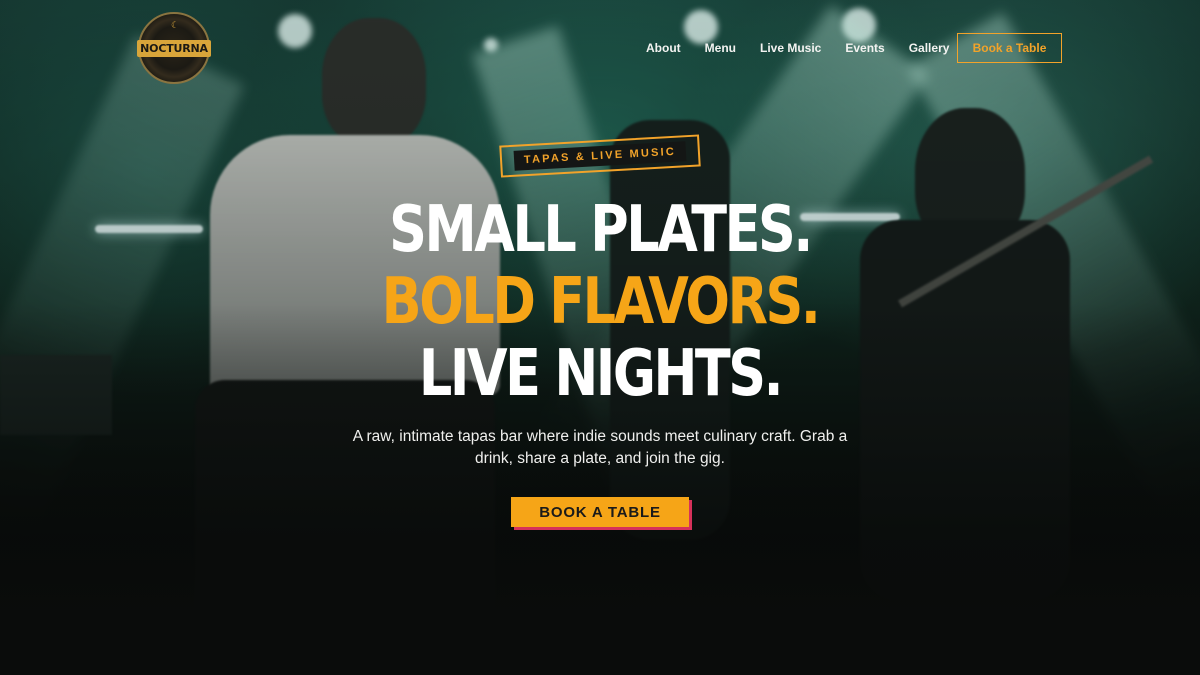  What do you see at coordinates (720, 48) in the screenshot?
I see `nav-item-menu: Menu` at bounding box center [720, 48].